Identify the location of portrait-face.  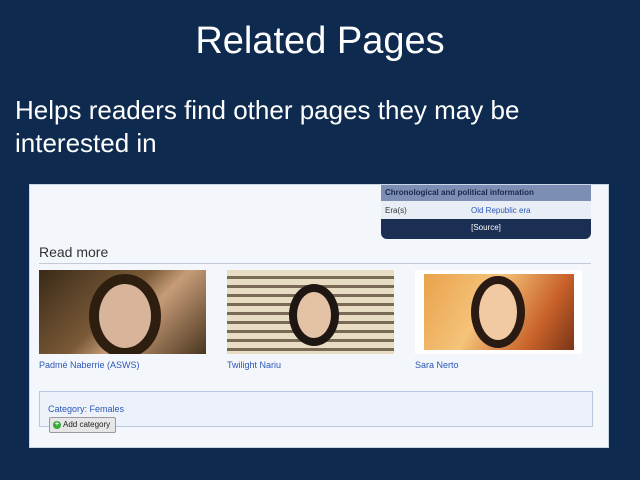
(498, 312).